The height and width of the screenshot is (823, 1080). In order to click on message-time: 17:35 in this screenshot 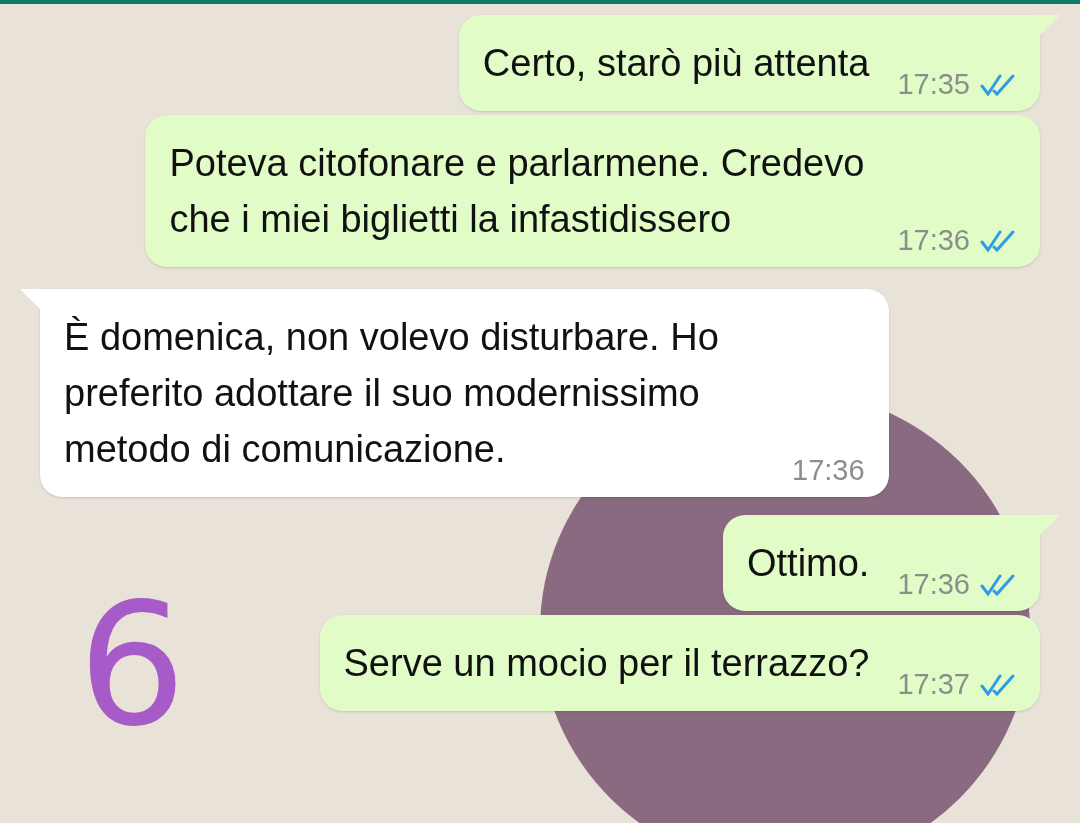, I will do `click(933, 84)`.